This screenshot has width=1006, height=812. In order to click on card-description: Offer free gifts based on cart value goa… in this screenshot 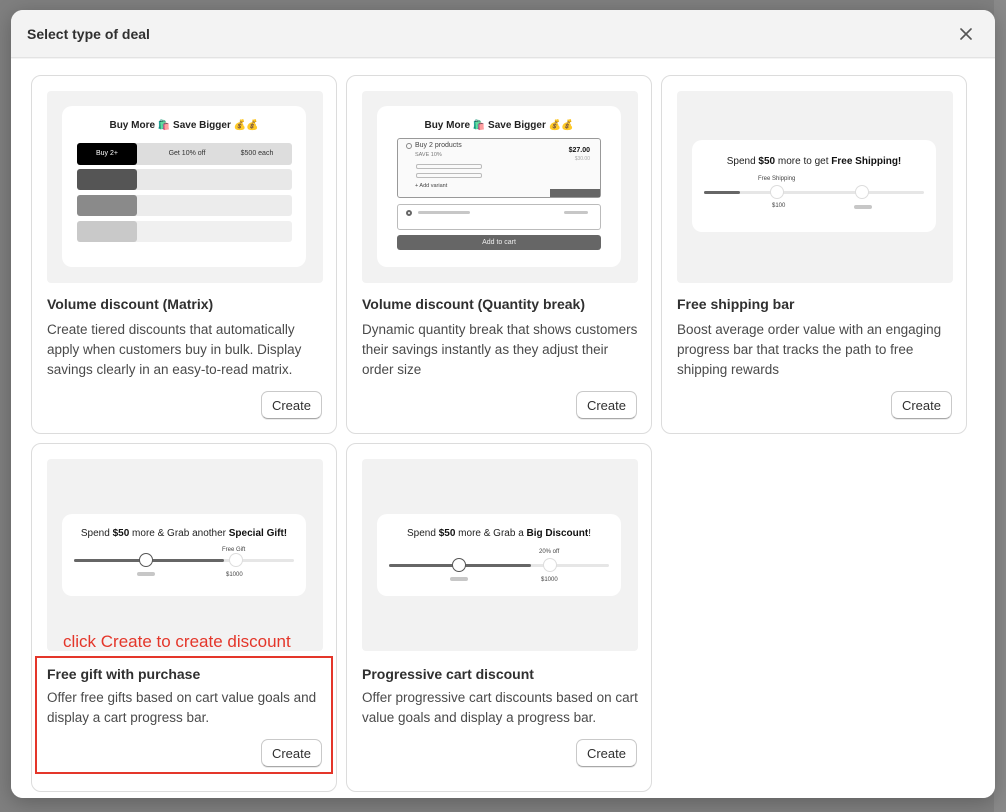, I will do `click(182, 707)`.